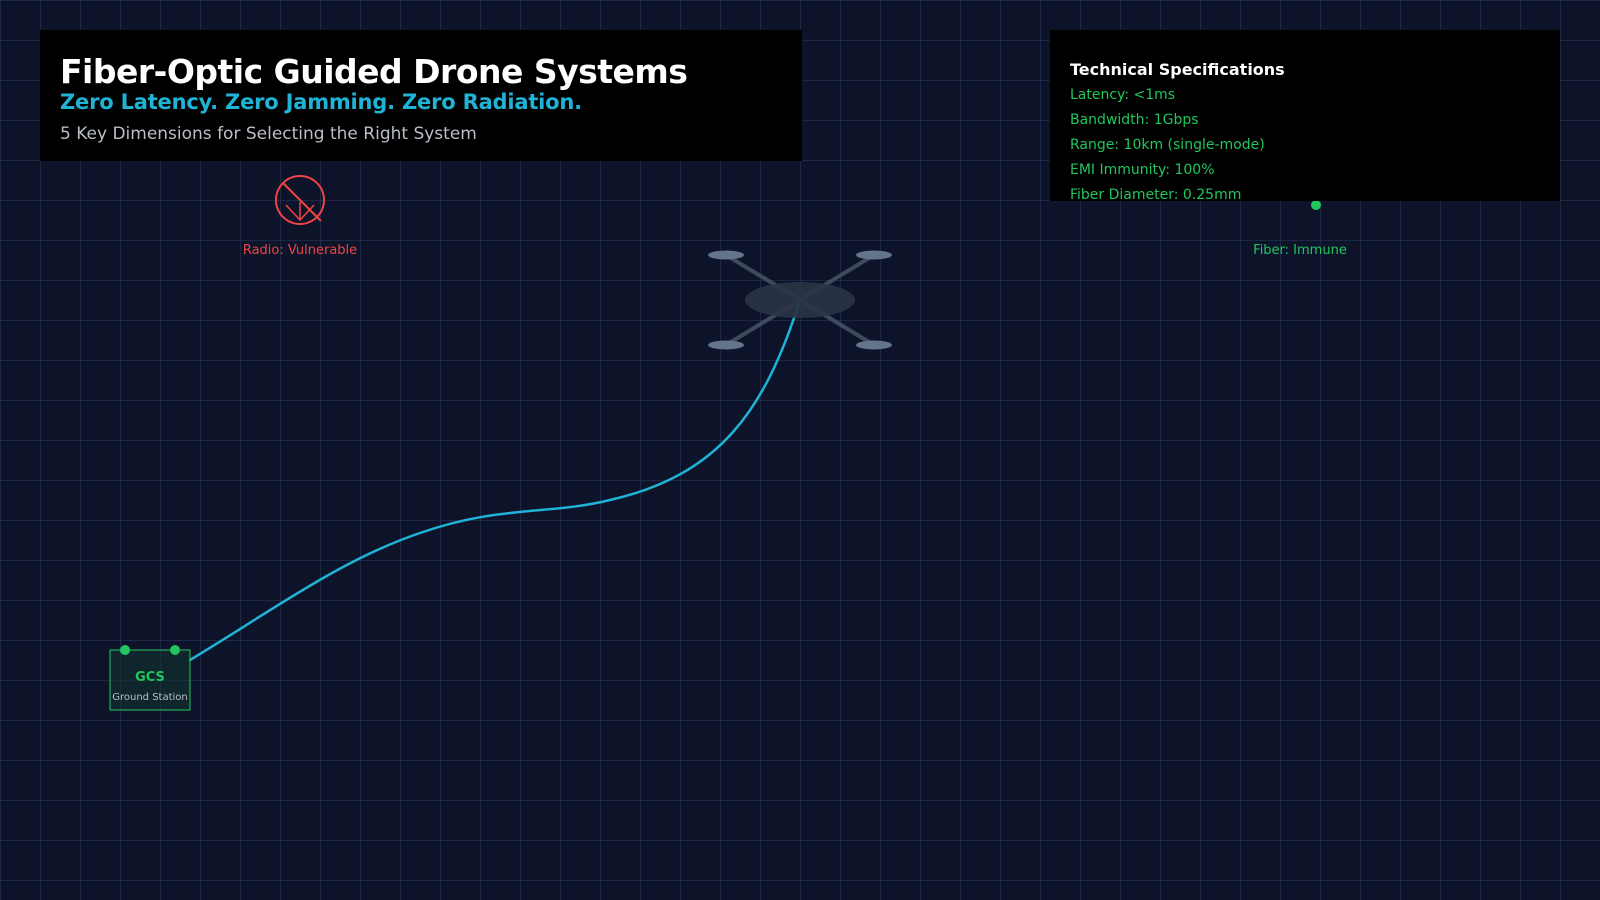 The height and width of the screenshot is (900, 1600). I want to click on spec-item: Bandwidth: 1Gbps, so click(1134, 120).